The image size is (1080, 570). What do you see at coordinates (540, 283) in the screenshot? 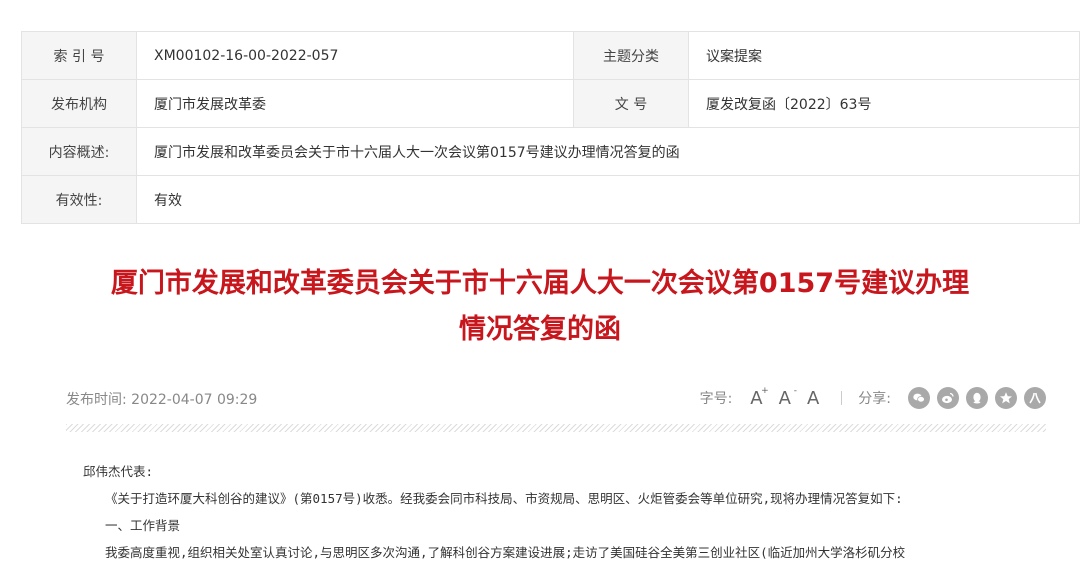
I see `article-title-line1: 厦门市发展和改革委员会关于市十六届人大一次会议第0157号建议办理` at bounding box center [540, 283].